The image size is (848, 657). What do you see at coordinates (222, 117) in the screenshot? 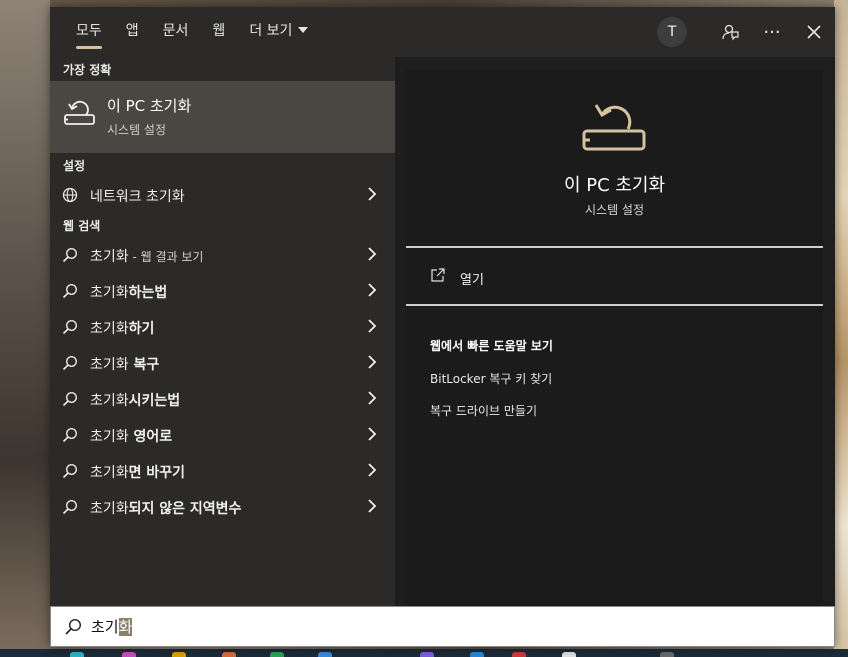
I see `best-match-item: 이 PC 초기화 시스템 설정` at bounding box center [222, 117].